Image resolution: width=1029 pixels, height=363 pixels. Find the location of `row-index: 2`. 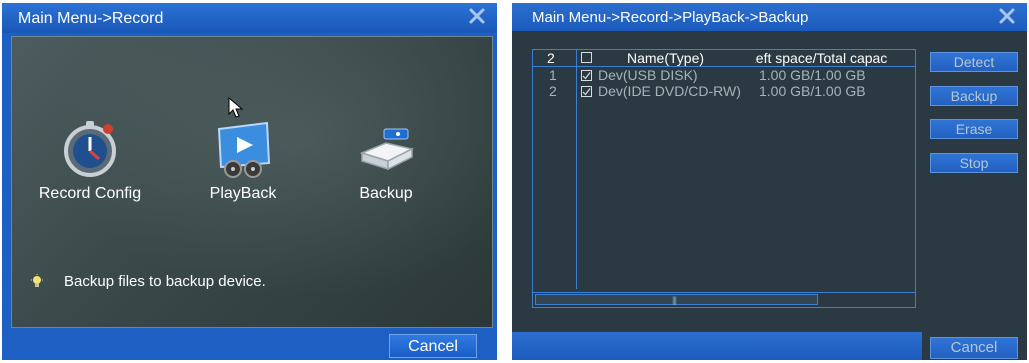

row-index: 2 is located at coordinates (553, 91).